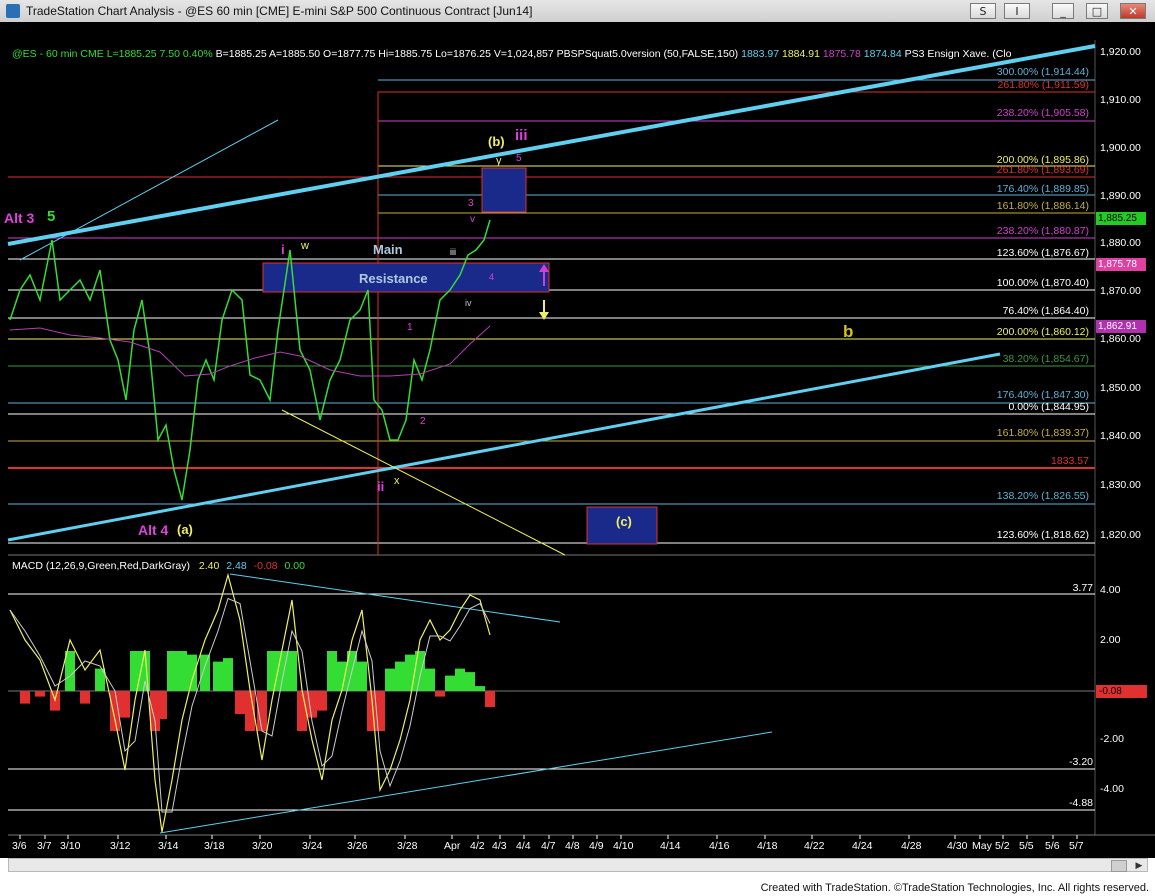 The width and height of the screenshot is (1155, 896). What do you see at coordinates (499, 161) in the screenshot?
I see `wave-label-y: y` at bounding box center [499, 161].